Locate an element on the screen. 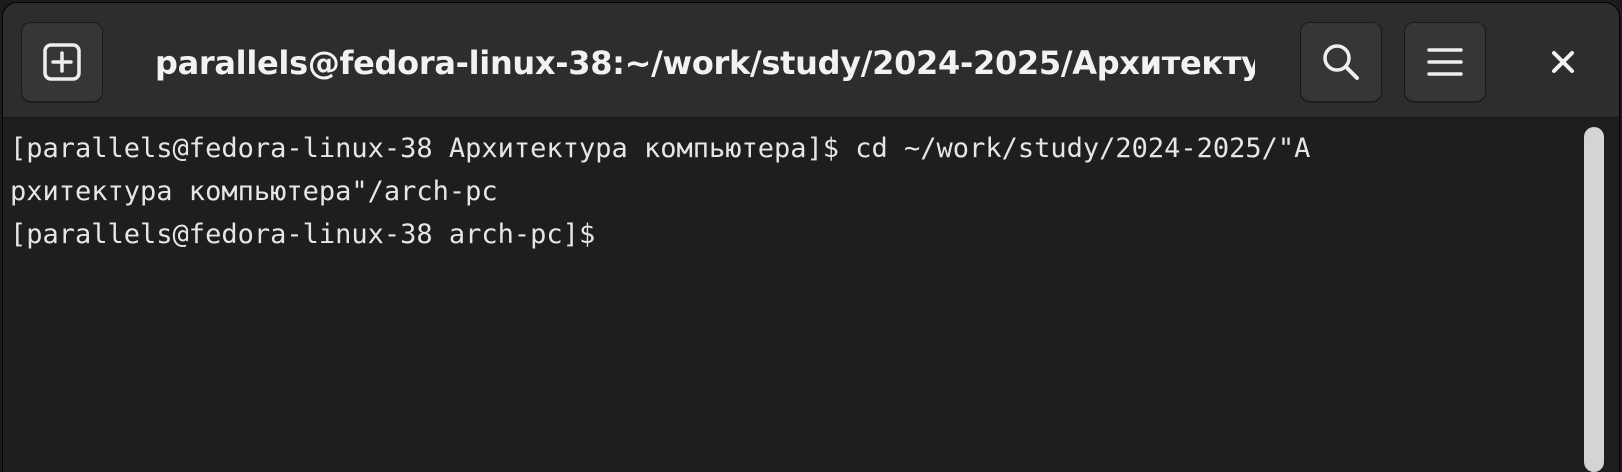 The height and width of the screenshot is (472, 1622). close-icon is located at coordinates (1563, 62).